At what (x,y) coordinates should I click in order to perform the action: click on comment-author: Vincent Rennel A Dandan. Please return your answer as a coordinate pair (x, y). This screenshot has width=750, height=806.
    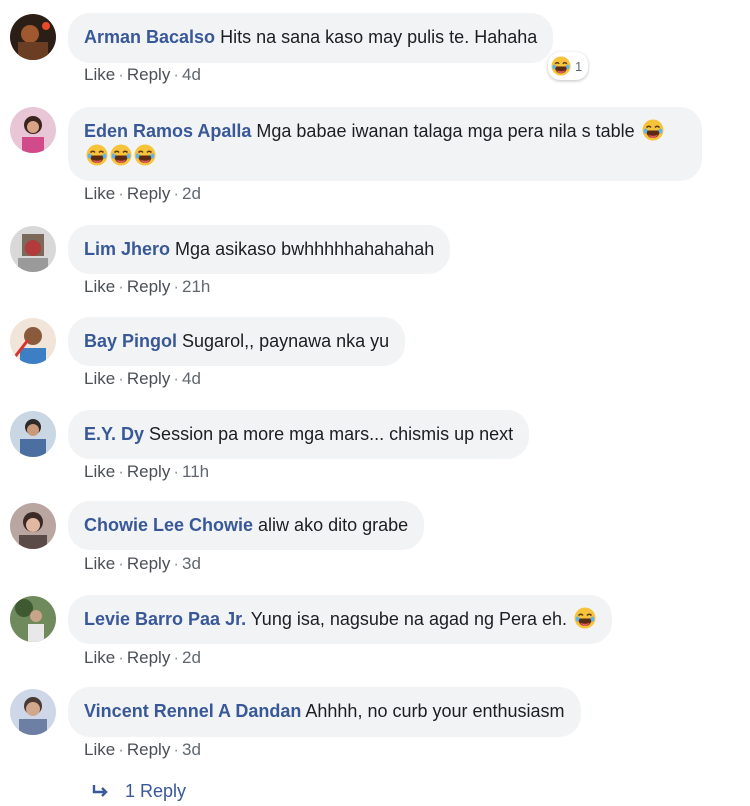
    Looking at the image, I should click on (192, 711).